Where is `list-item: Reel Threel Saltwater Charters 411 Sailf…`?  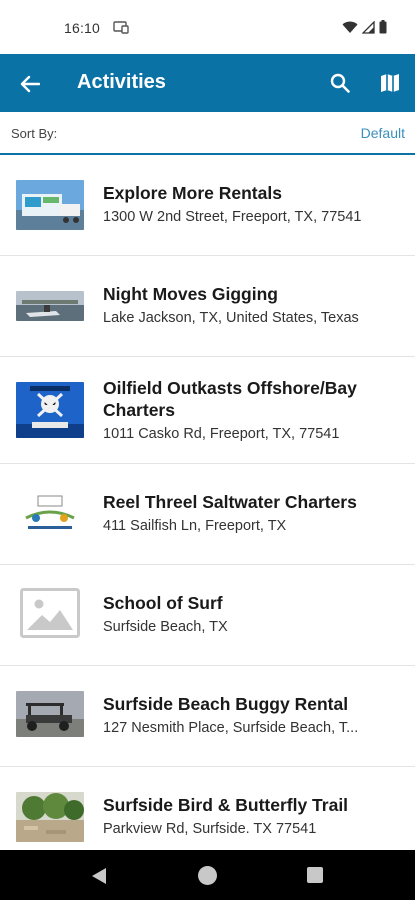
list-item: Reel Threel Saltwater Charters 411 Sailf… is located at coordinates (207, 514).